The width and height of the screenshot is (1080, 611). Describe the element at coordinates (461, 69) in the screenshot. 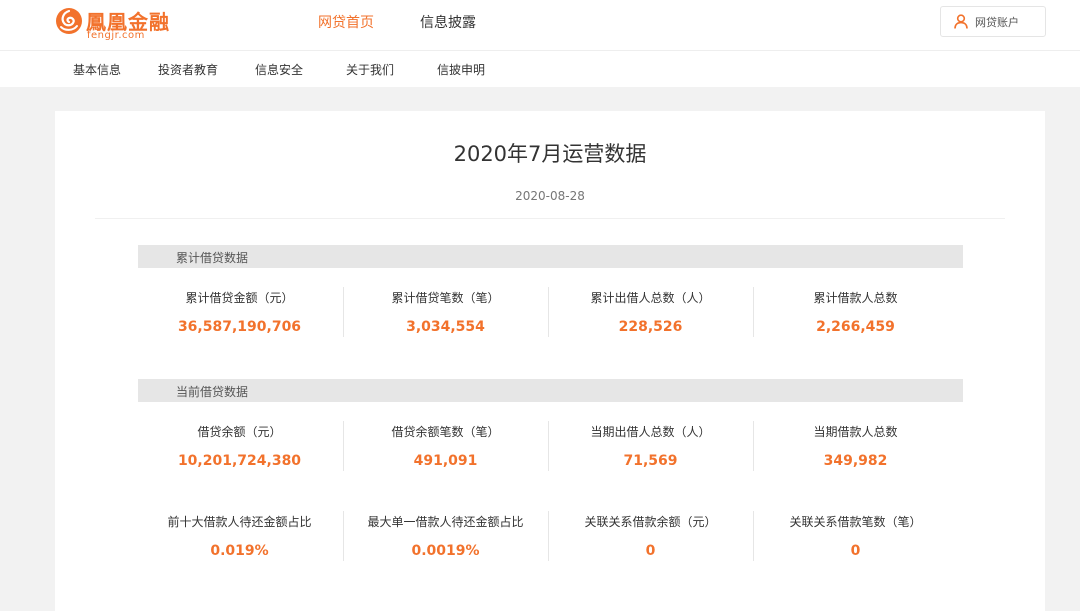

I see `subnav-disclosure-statement: 信披申明` at that location.